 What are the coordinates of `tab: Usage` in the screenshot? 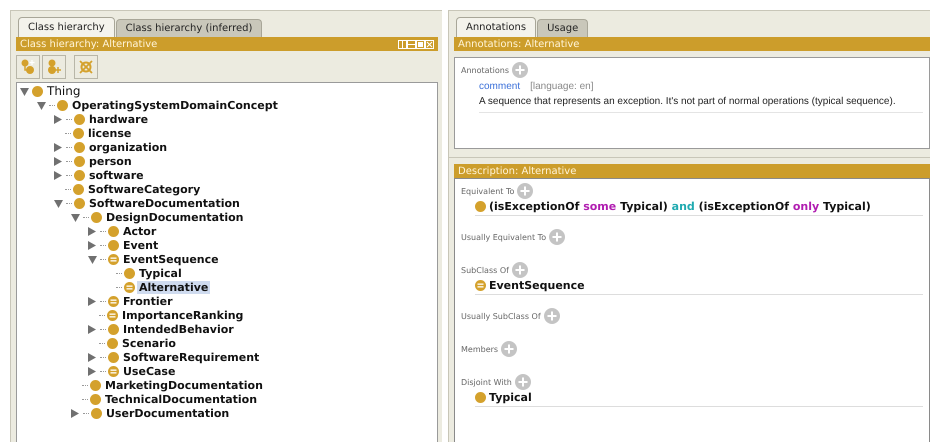 It's located at (562, 28).